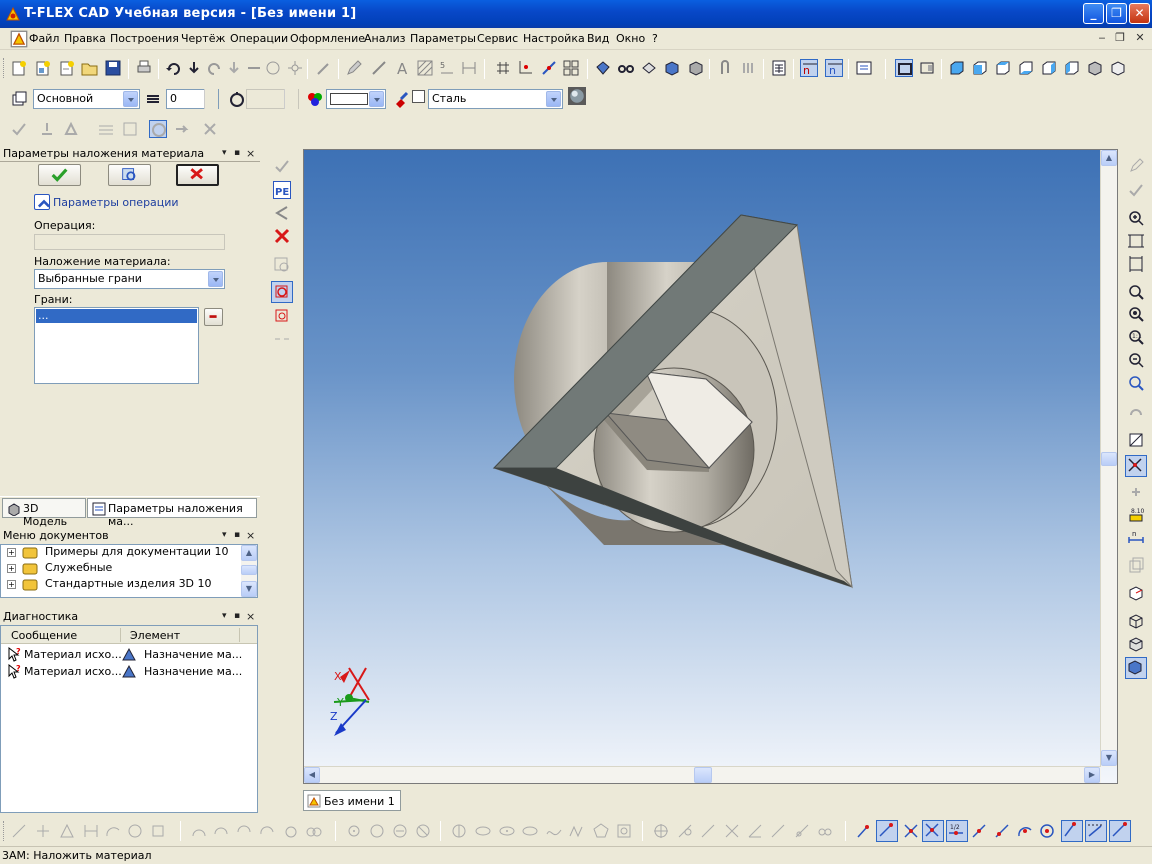  Describe the element at coordinates (834, 68) in the screenshot. I see `parameters-icon: n` at that location.